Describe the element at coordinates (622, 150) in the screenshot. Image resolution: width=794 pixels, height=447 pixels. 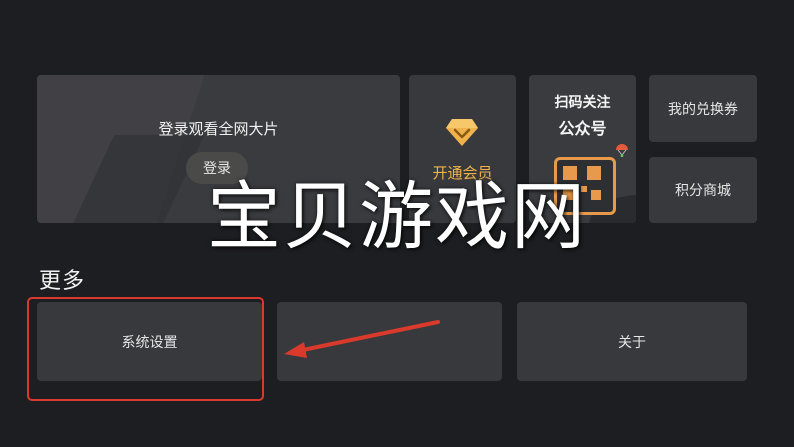
I see `parachute-icon` at that location.